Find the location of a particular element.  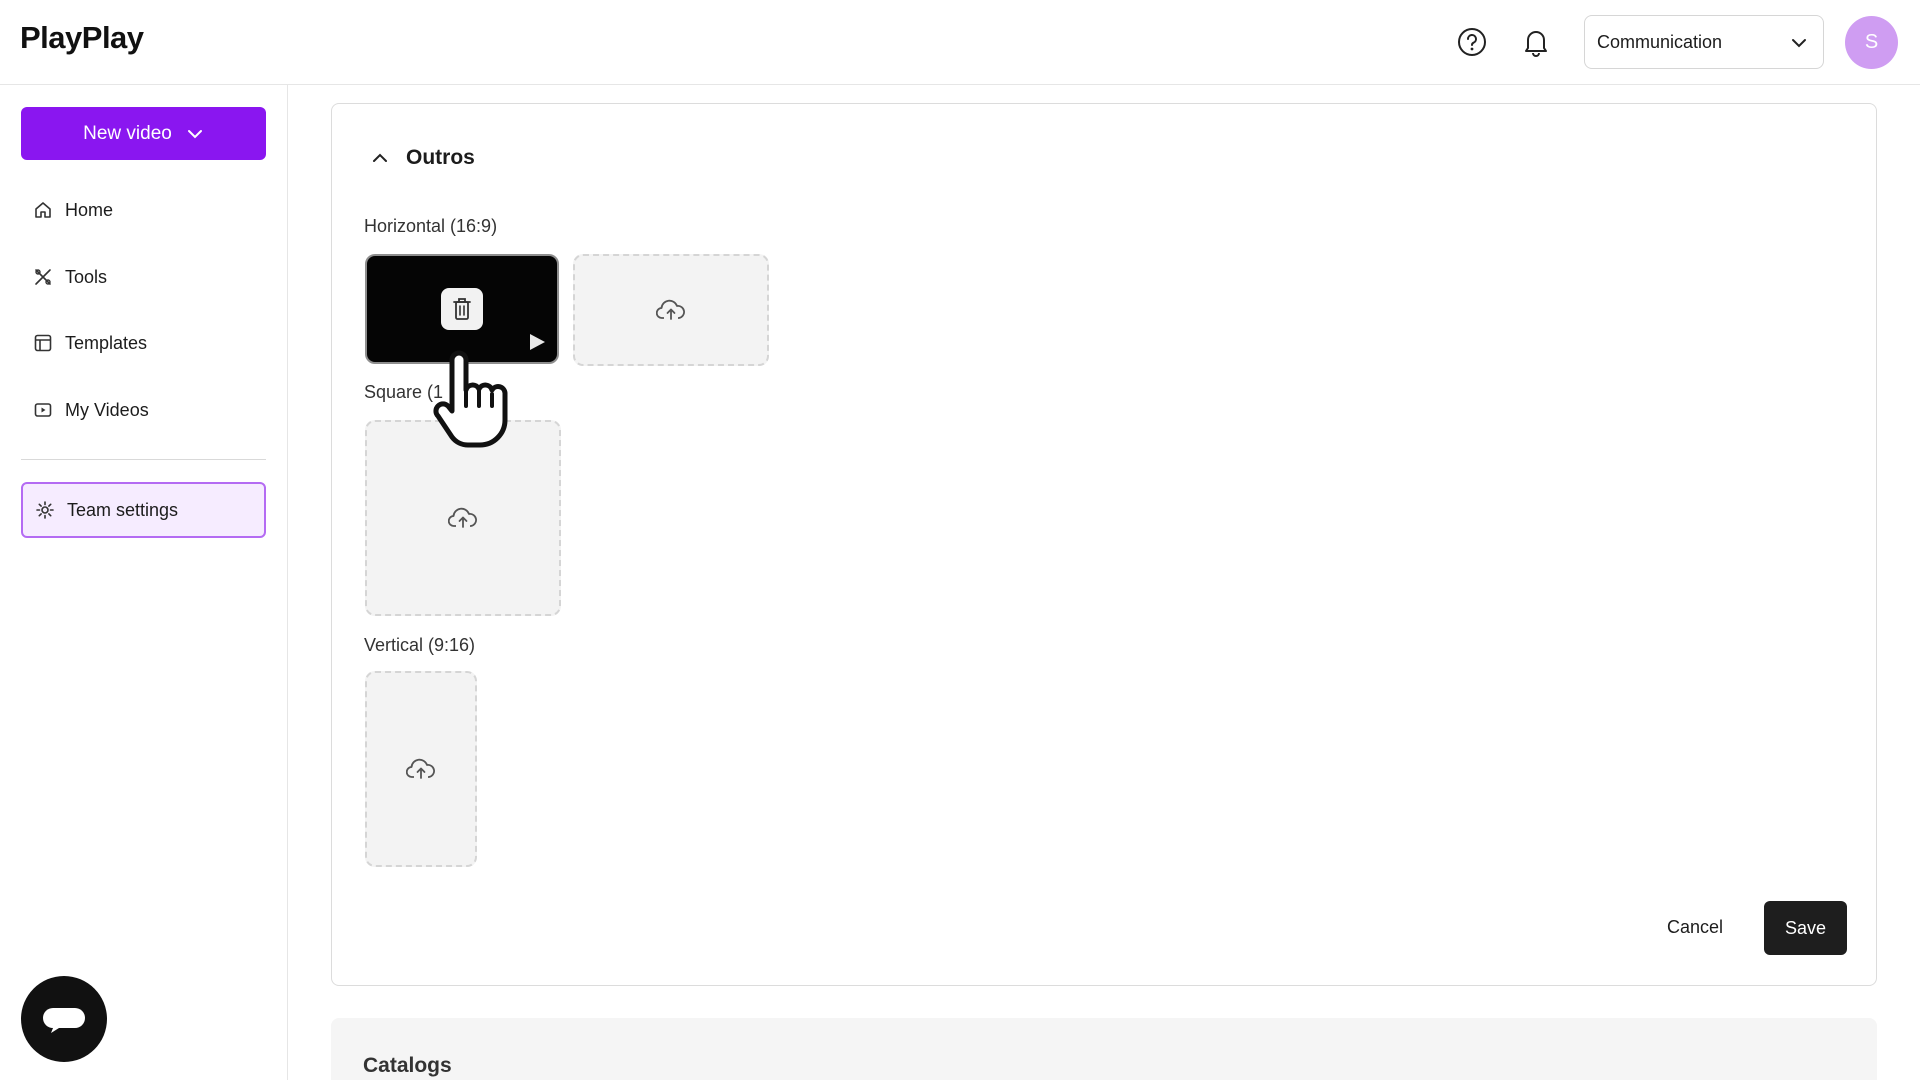

sidebar-divider is located at coordinates (143, 459).